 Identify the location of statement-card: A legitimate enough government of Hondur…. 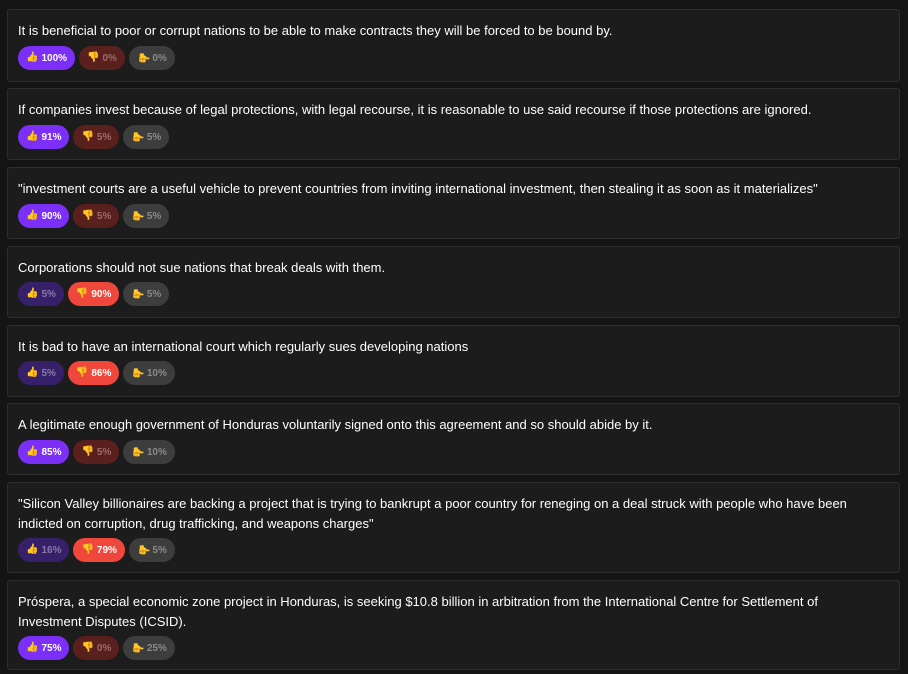
(453, 439).